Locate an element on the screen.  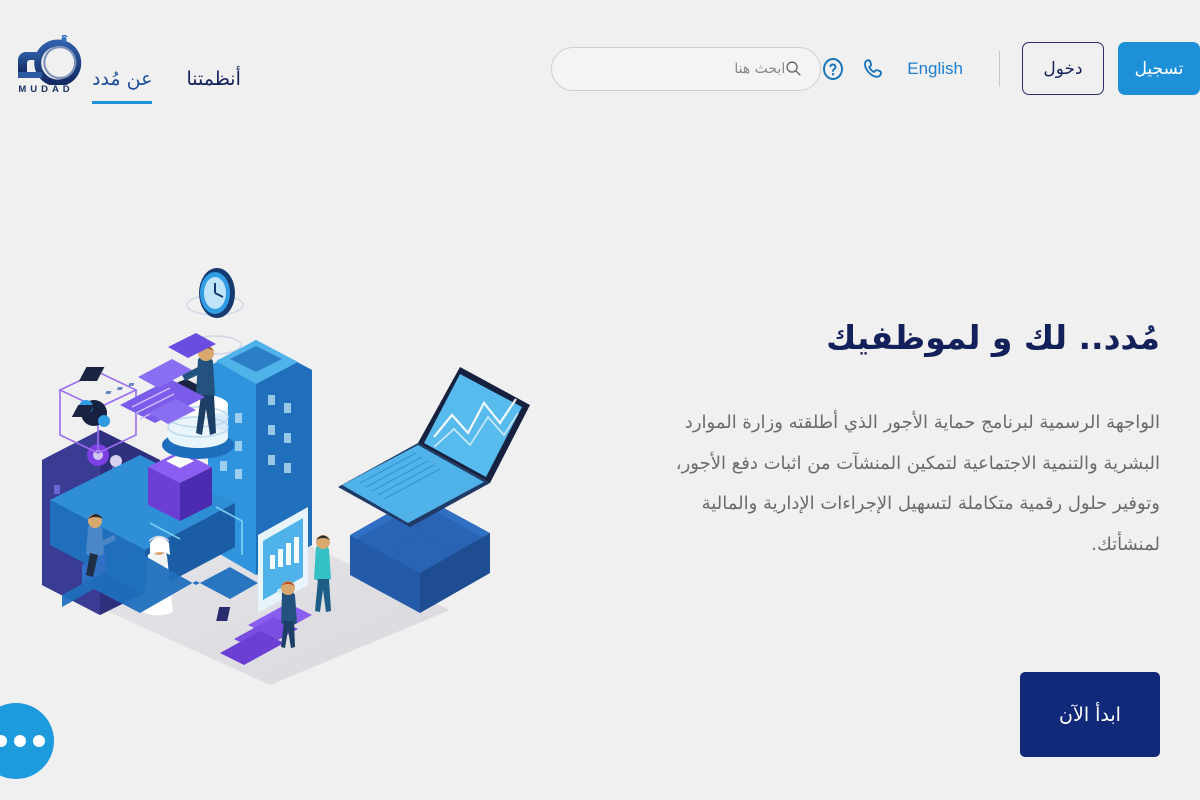
laptop-with-chart is located at coordinates (434, 490).